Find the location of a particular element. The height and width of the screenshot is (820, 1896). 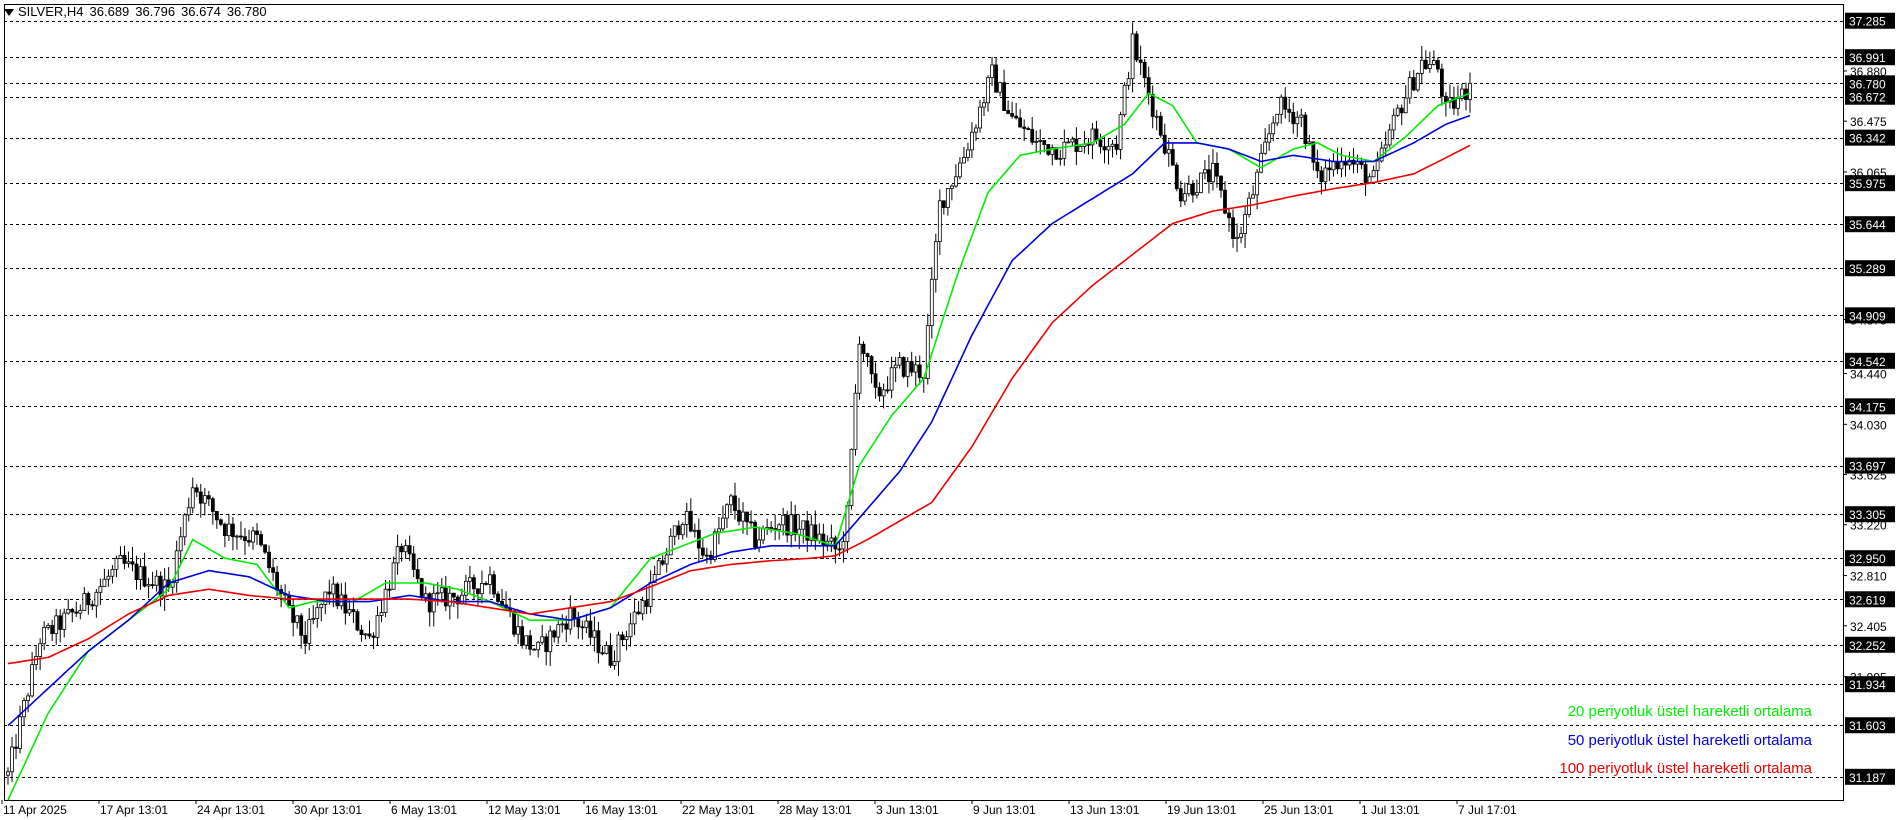

y-tick-label: 34.030 is located at coordinates (1868, 425).